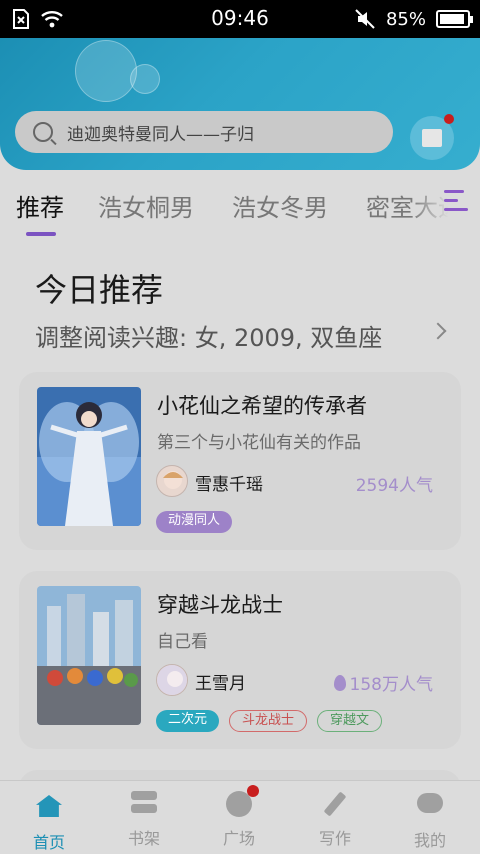 This screenshot has height=854, width=480. Describe the element at coordinates (99, 290) in the screenshot. I see `section-title: 今日推荐` at that location.